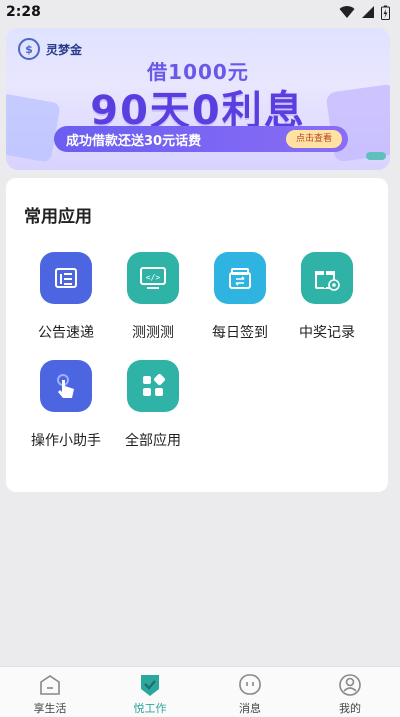 This screenshot has width=400, height=717. Describe the element at coordinates (250, 684) in the screenshot. I see `message-icon` at that location.